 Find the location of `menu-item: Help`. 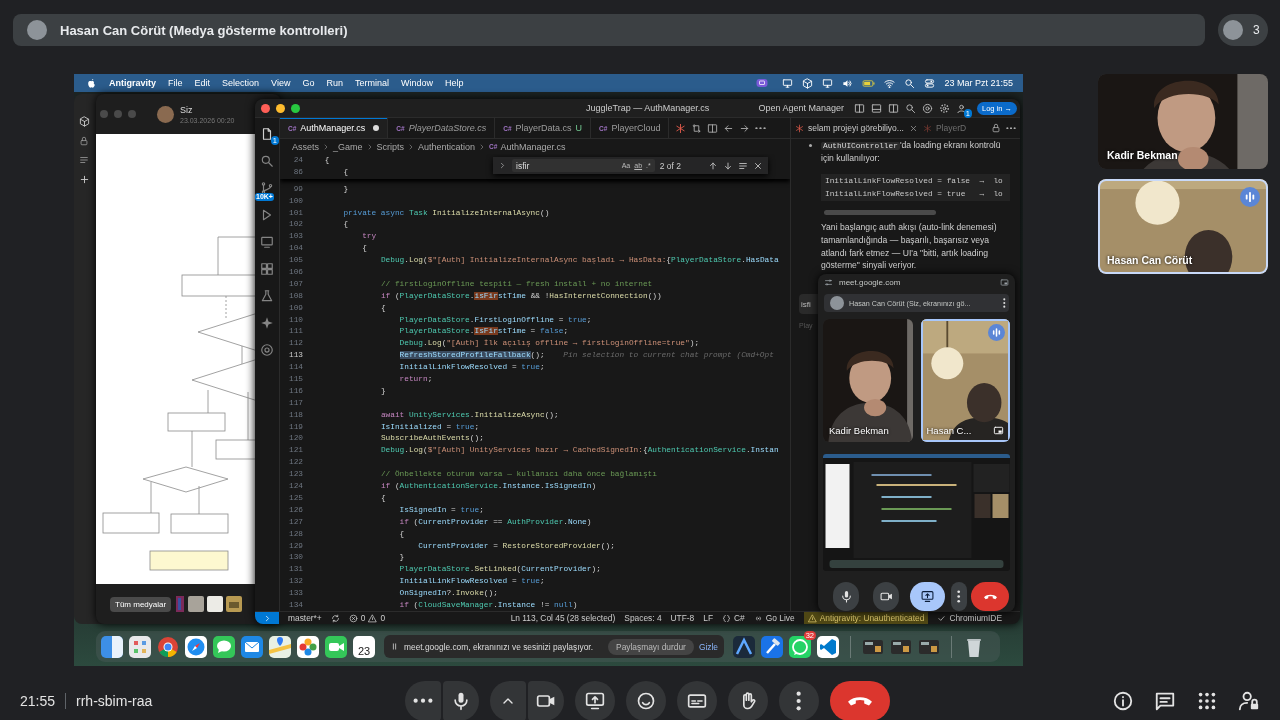

menu-item: Help is located at coordinates (454, 83).